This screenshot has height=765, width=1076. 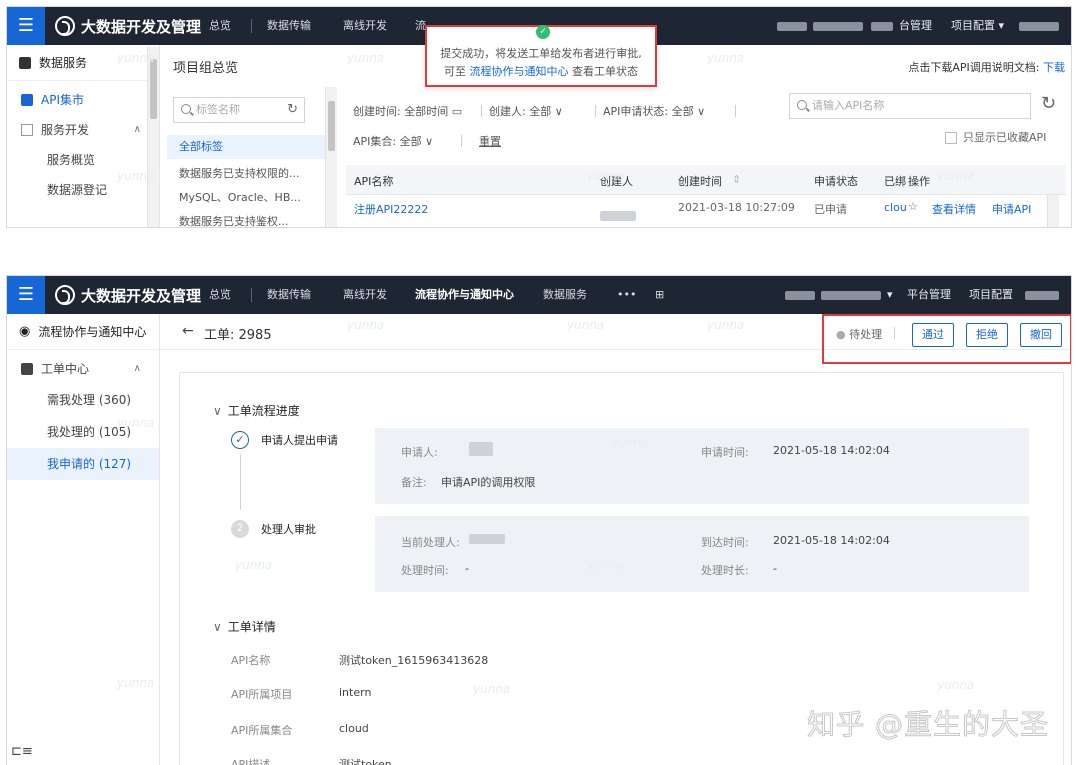 I want to click on star-icon: ☆, so click(x=913, y=206).